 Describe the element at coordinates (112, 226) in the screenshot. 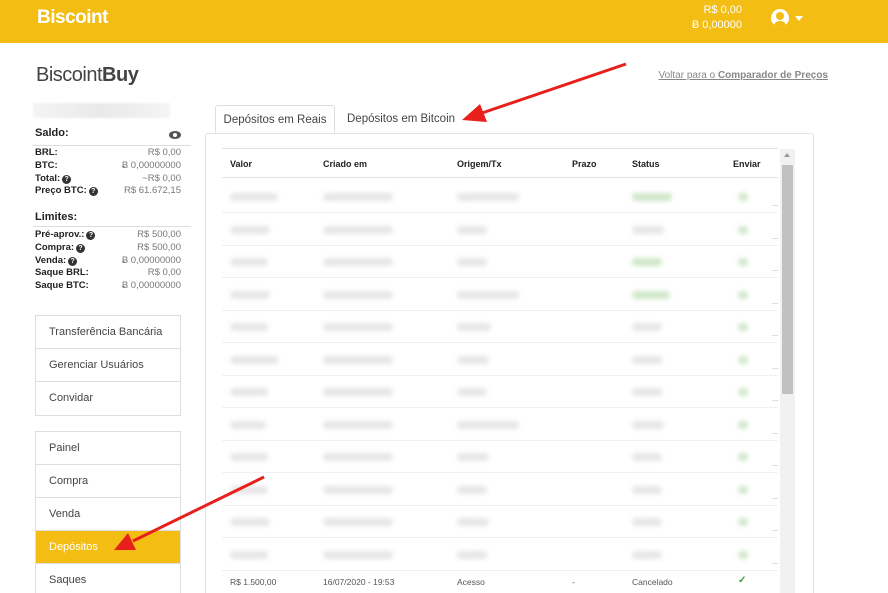

I see `divider` at that location.